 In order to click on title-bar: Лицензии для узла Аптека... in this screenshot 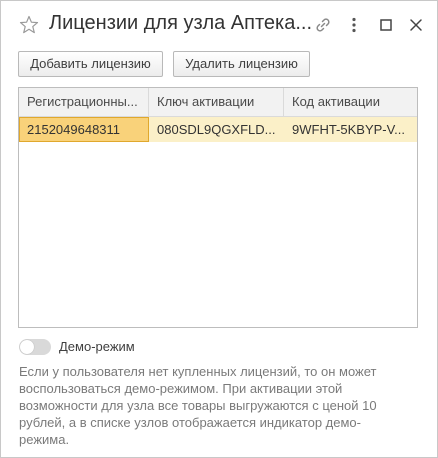, I will do `click(219, 25)`.